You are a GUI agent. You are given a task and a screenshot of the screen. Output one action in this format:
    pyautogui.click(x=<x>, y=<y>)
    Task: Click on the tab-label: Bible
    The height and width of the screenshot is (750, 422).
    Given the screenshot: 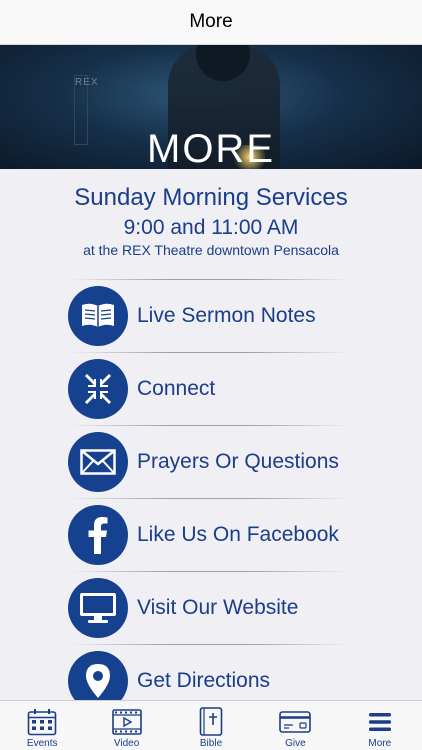 What is the action you would take?
    pyautogui.click(x=211, y=743)
    